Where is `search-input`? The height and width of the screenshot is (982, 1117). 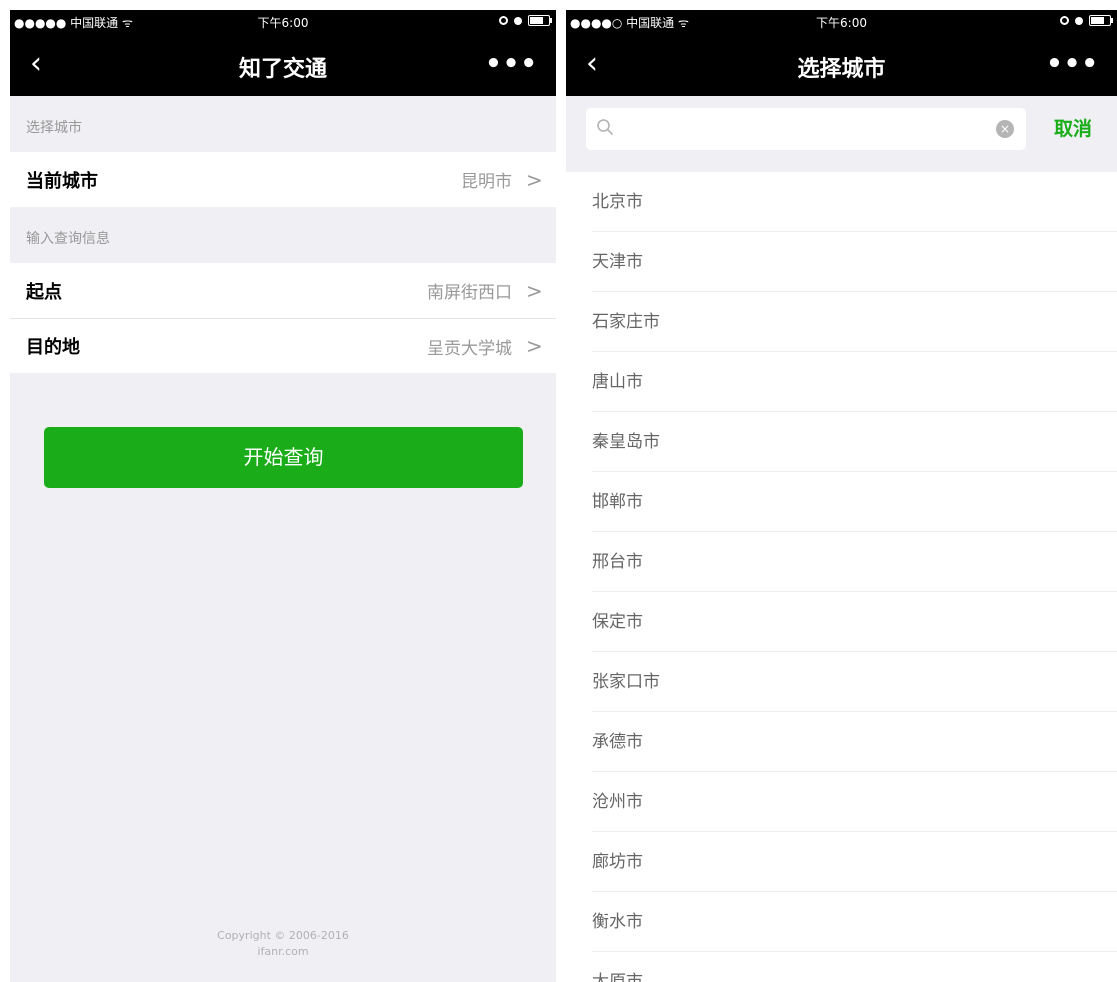 search-input is located at coordinates (806, 130).